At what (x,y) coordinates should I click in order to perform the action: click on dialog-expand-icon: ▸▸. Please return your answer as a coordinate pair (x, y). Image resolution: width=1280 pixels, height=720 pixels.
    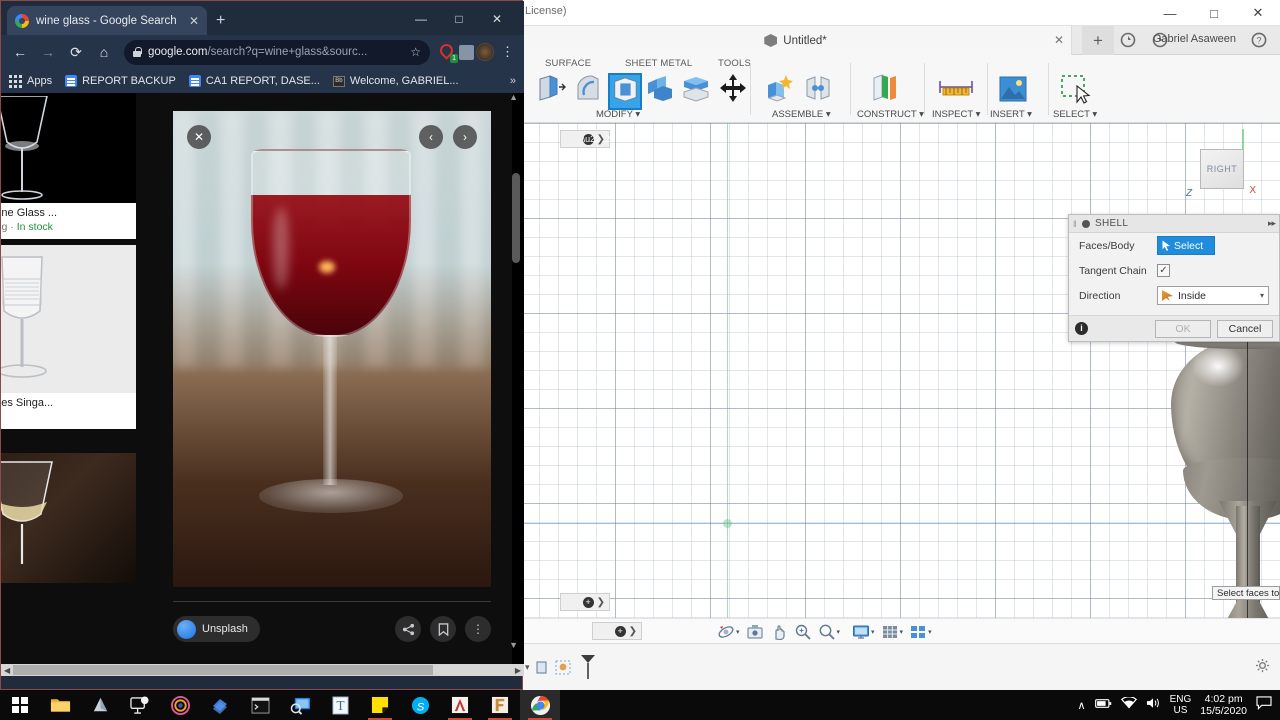
    Looking at the image, I should click on (1272, 223).